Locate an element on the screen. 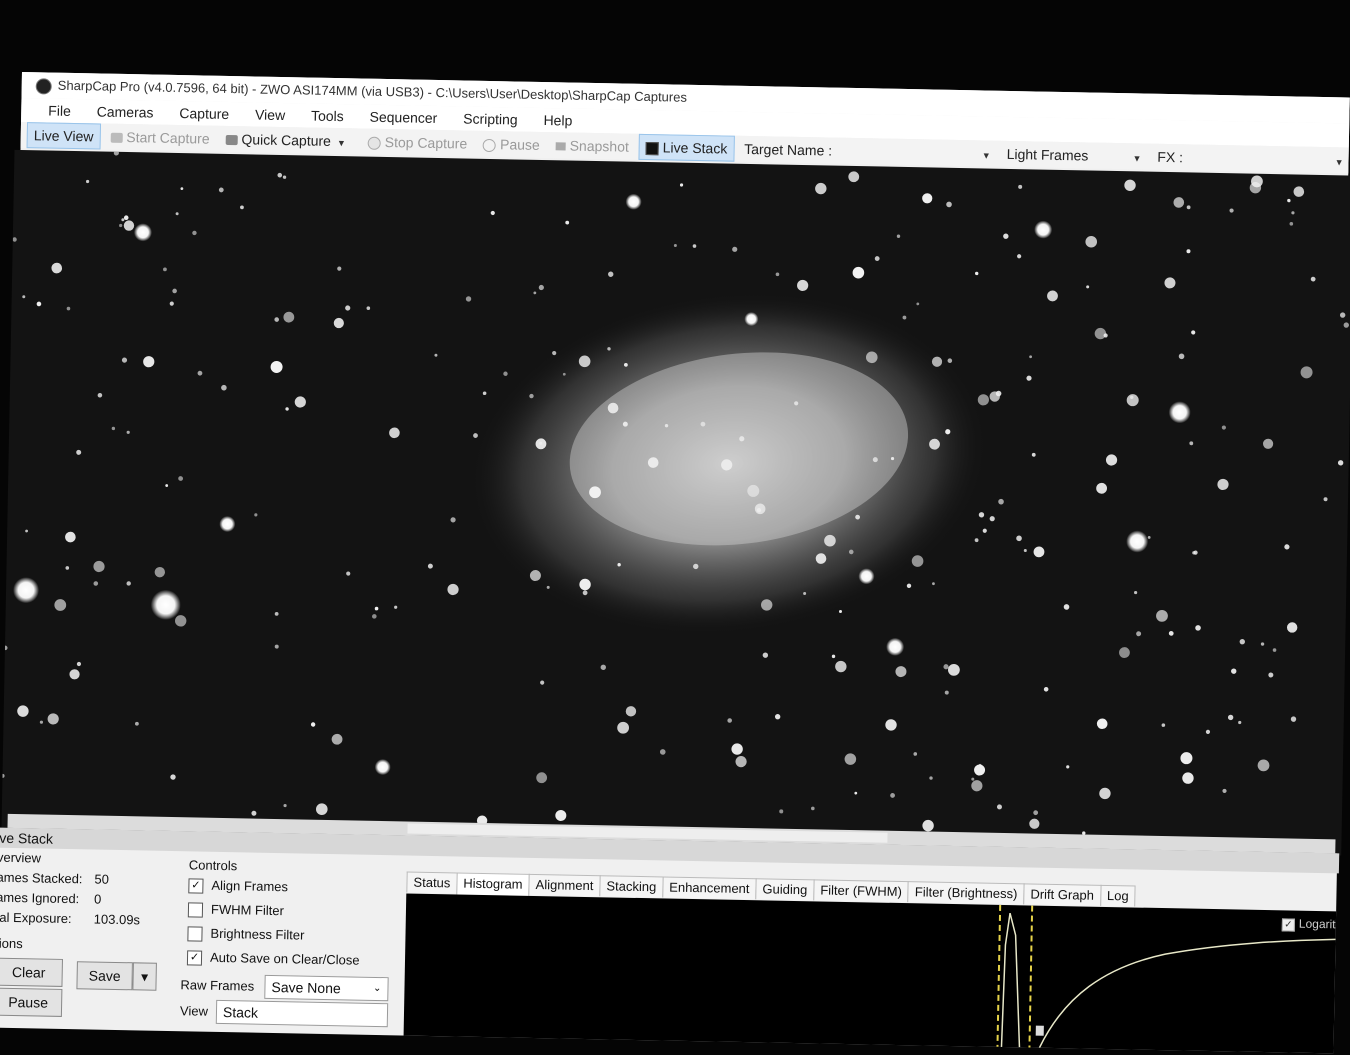 This screenshot has width=1350, height=1055. start-capture-button: Start Capture is located at coordinates (160, 138).